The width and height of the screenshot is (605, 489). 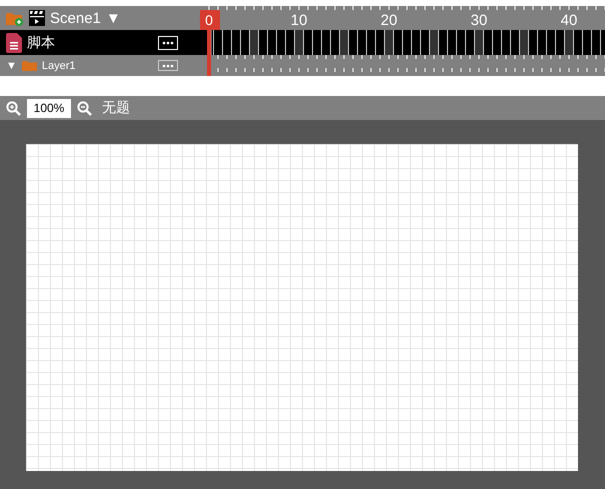 What do you see at coordinates (479, 20) in the screenshot?
I see `frame-number: 30` at bounding box center [479, 20].